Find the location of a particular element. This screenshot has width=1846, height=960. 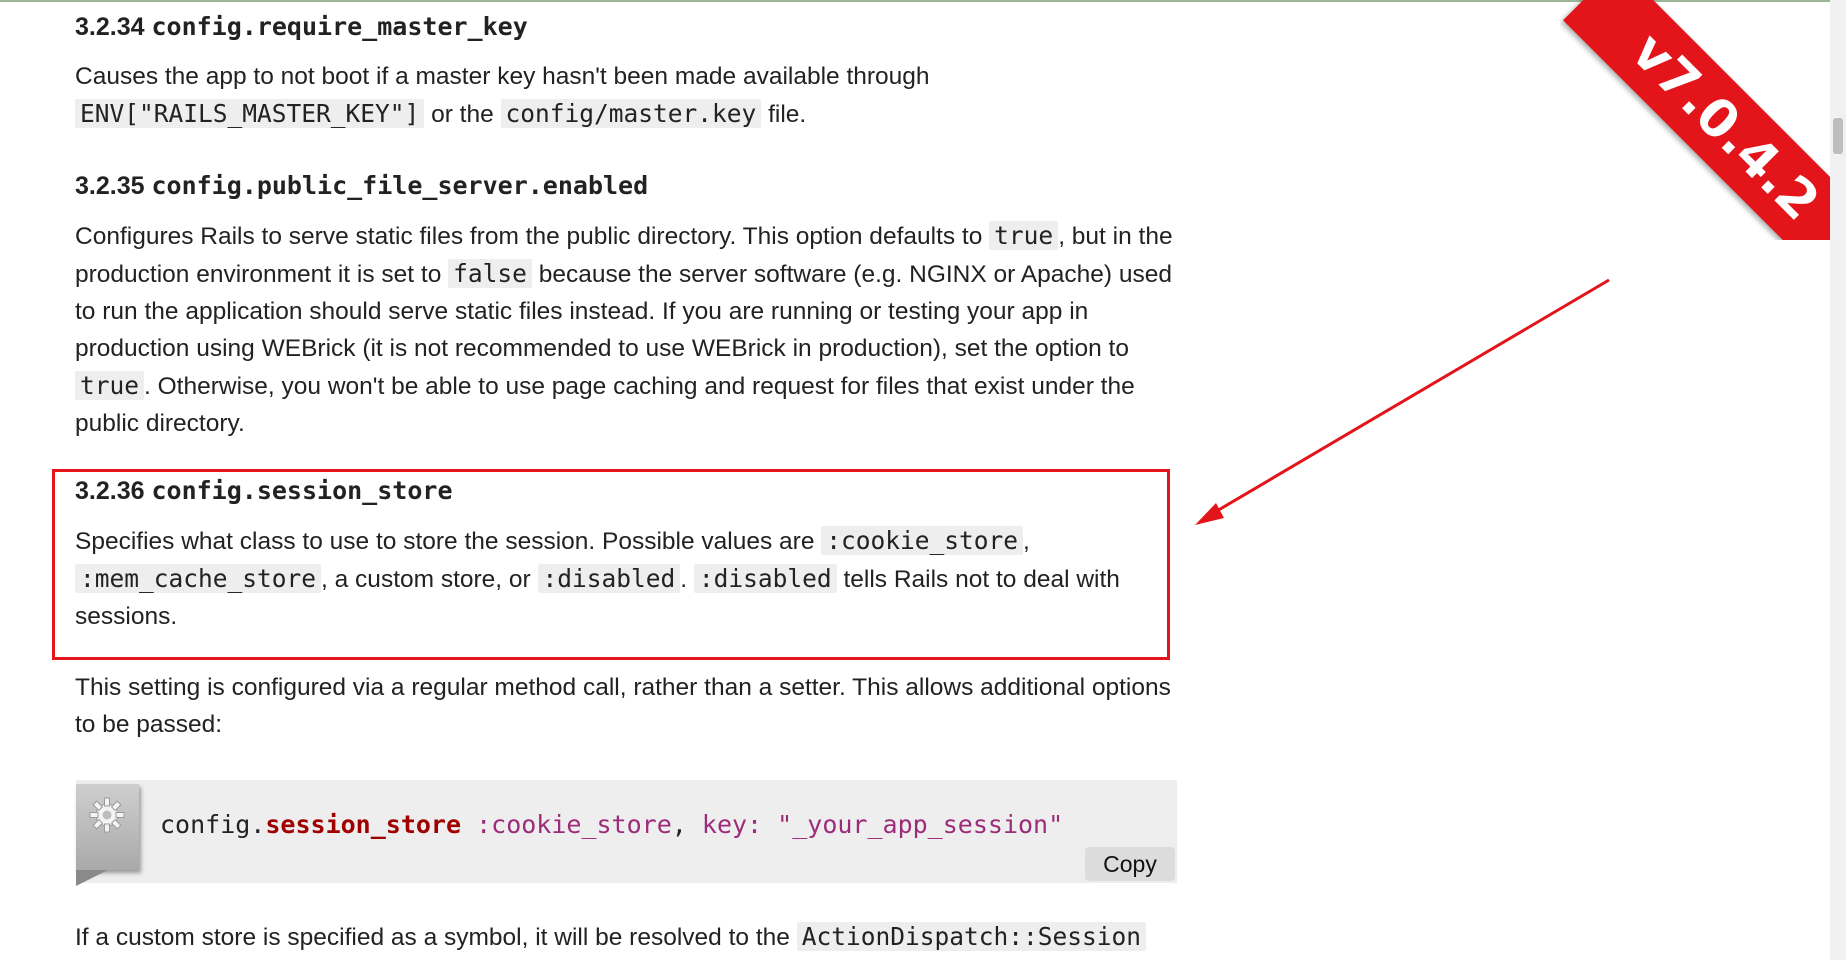

text-run: file. is located at coordinates (784, 114).